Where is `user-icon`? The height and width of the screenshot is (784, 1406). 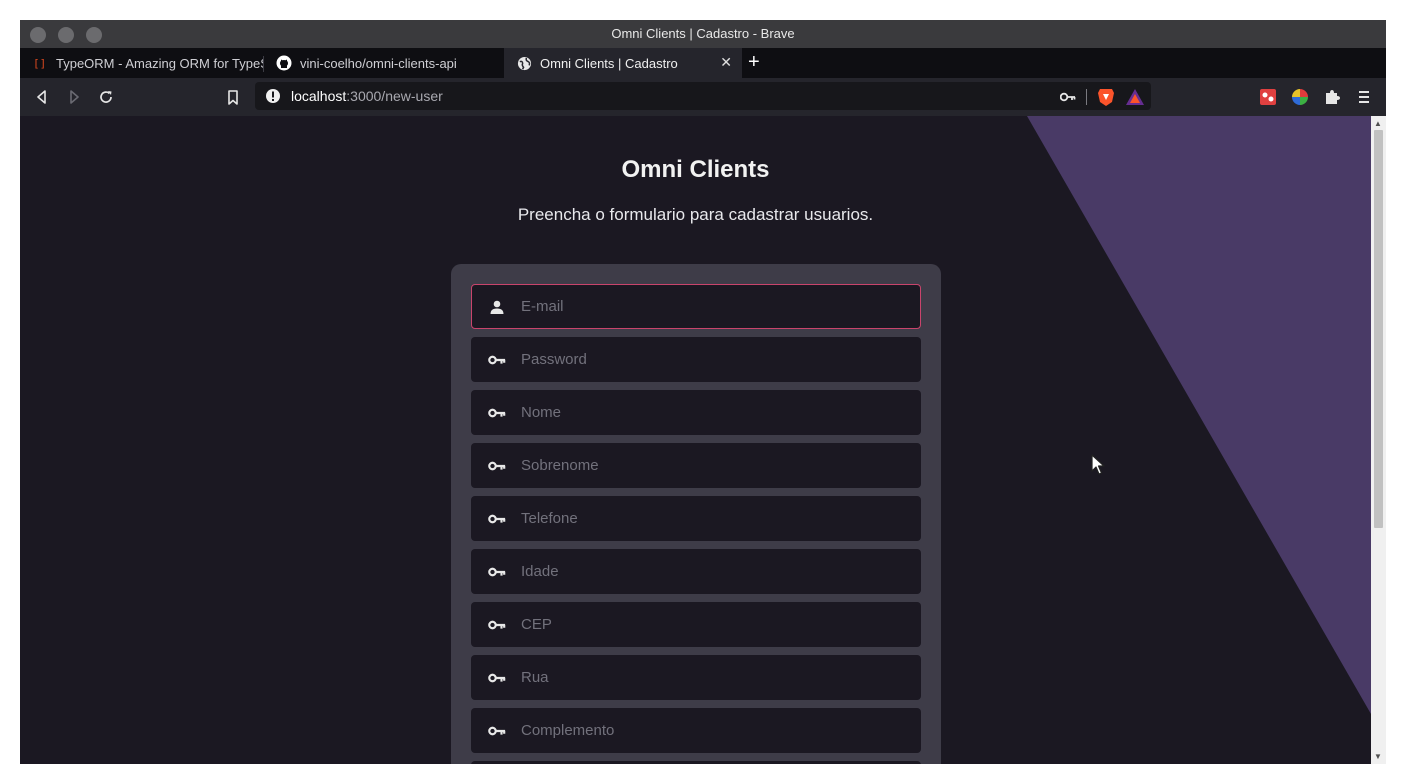
user-icon is located at coordinates (497, 307).